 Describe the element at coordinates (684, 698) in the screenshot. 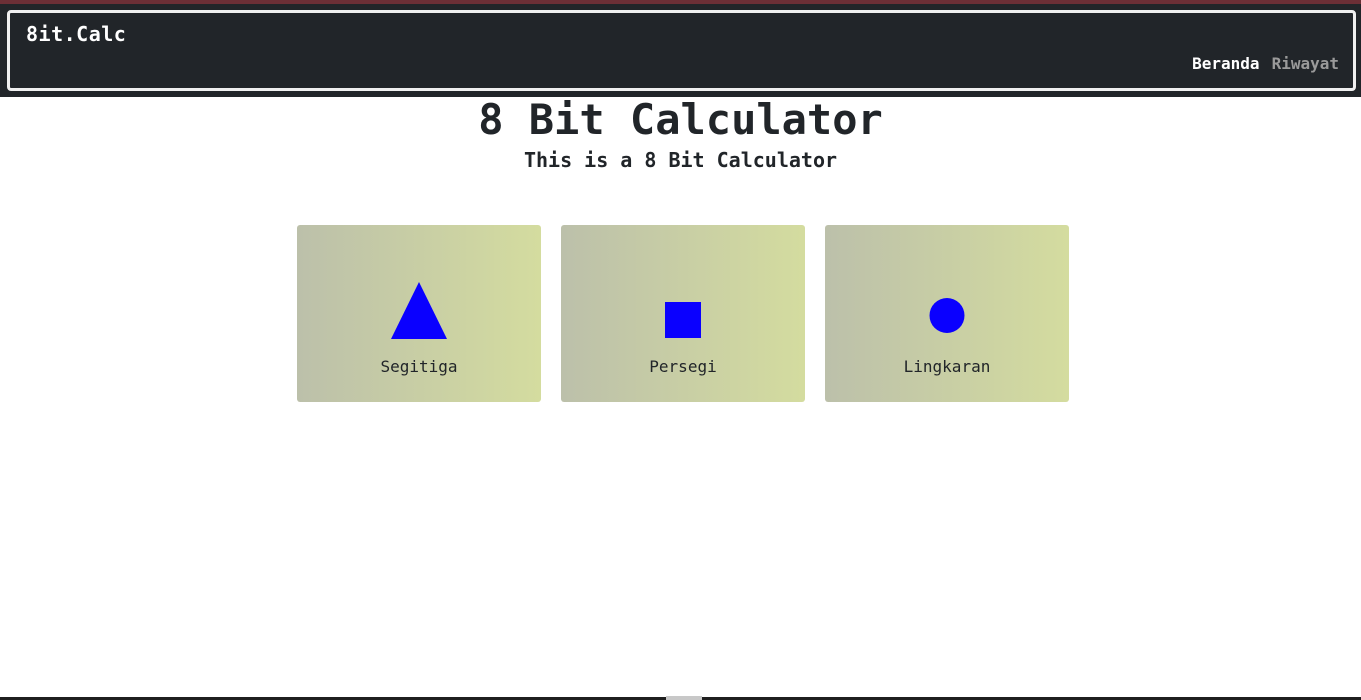

I see `scroll-handle` at that location.